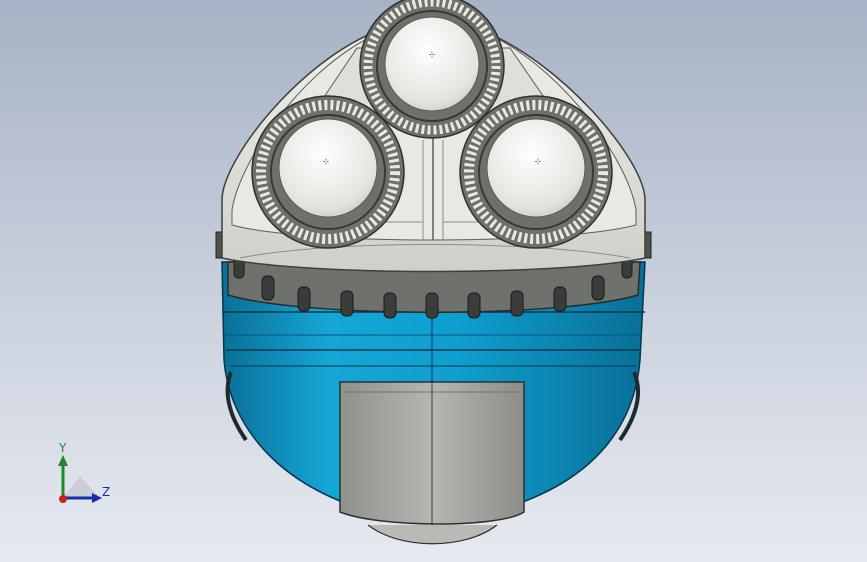 This screenshot has height=562, width=867. I want to click on axis-z-label: Z, so click(106, 492).